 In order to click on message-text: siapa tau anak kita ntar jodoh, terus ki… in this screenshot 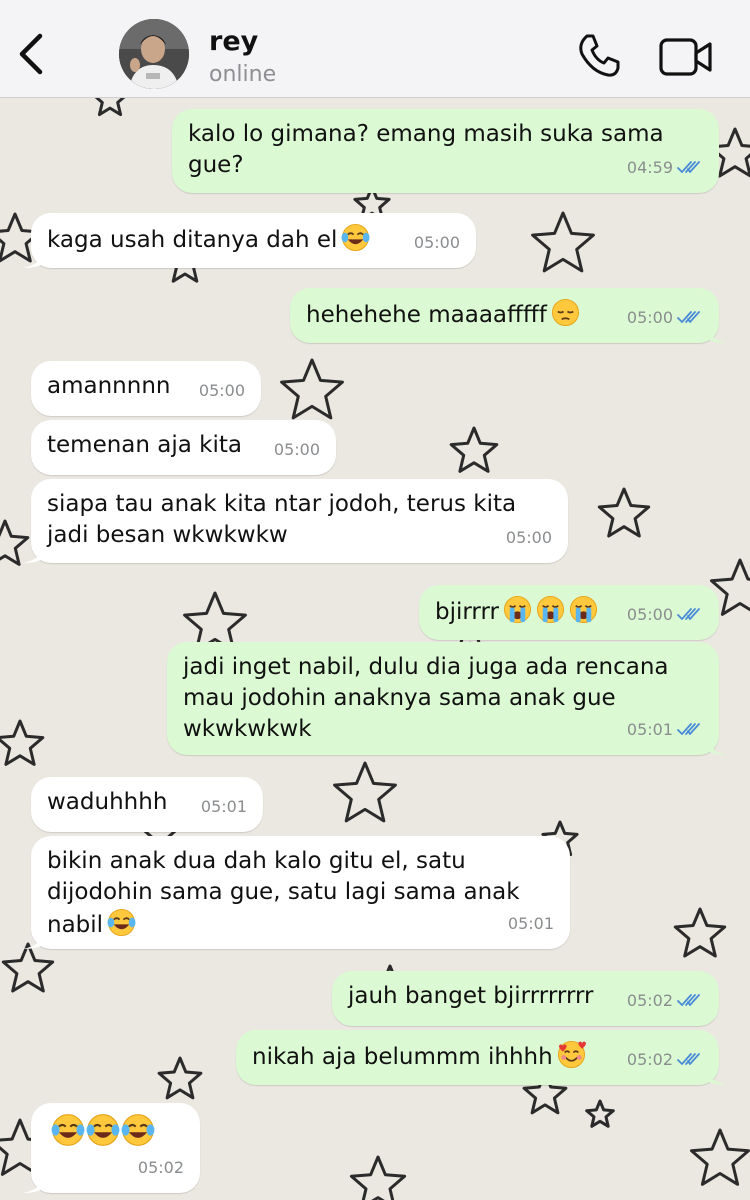, I will do `click(282, 519)`.